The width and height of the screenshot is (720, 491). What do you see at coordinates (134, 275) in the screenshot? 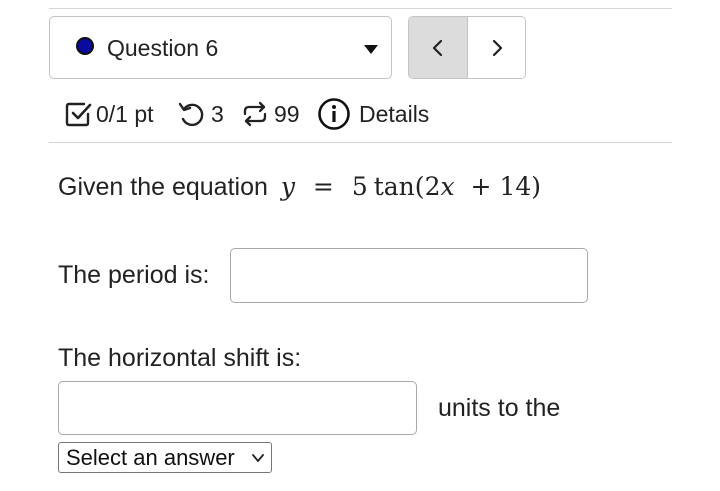
I see `period-label: The period is:` at bounding box center [134, 275].